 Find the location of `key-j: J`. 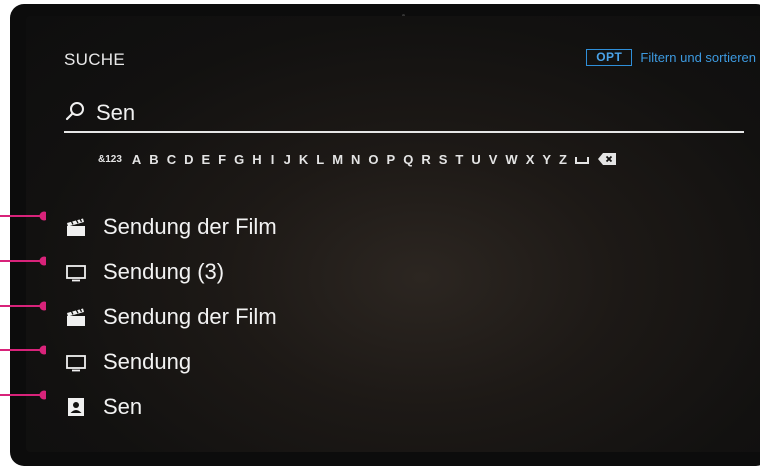

key-j: J is located at coordinates (287, 159).